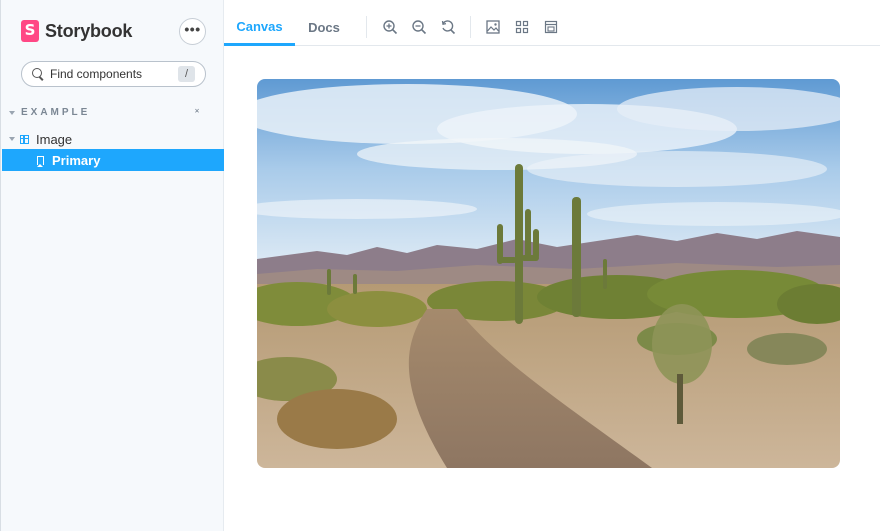  I want to click on brand: Storybook, so click(76, 31).